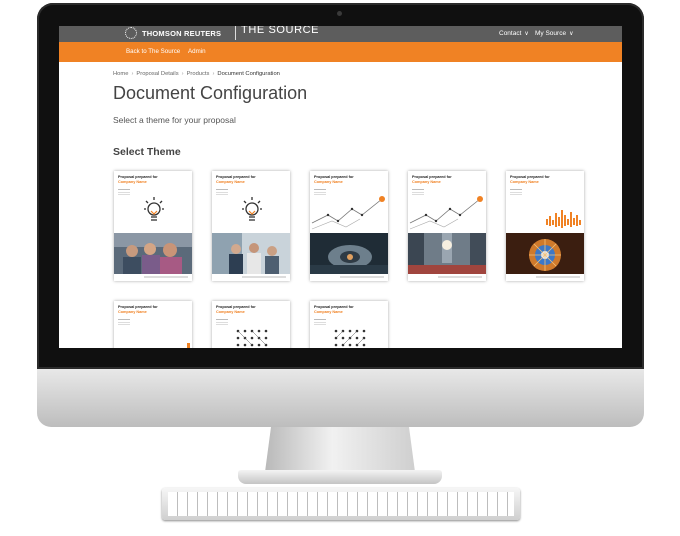 The width and height of the screenshot is (680, 536). I want to click on waveform-icon, so click(563, 219).